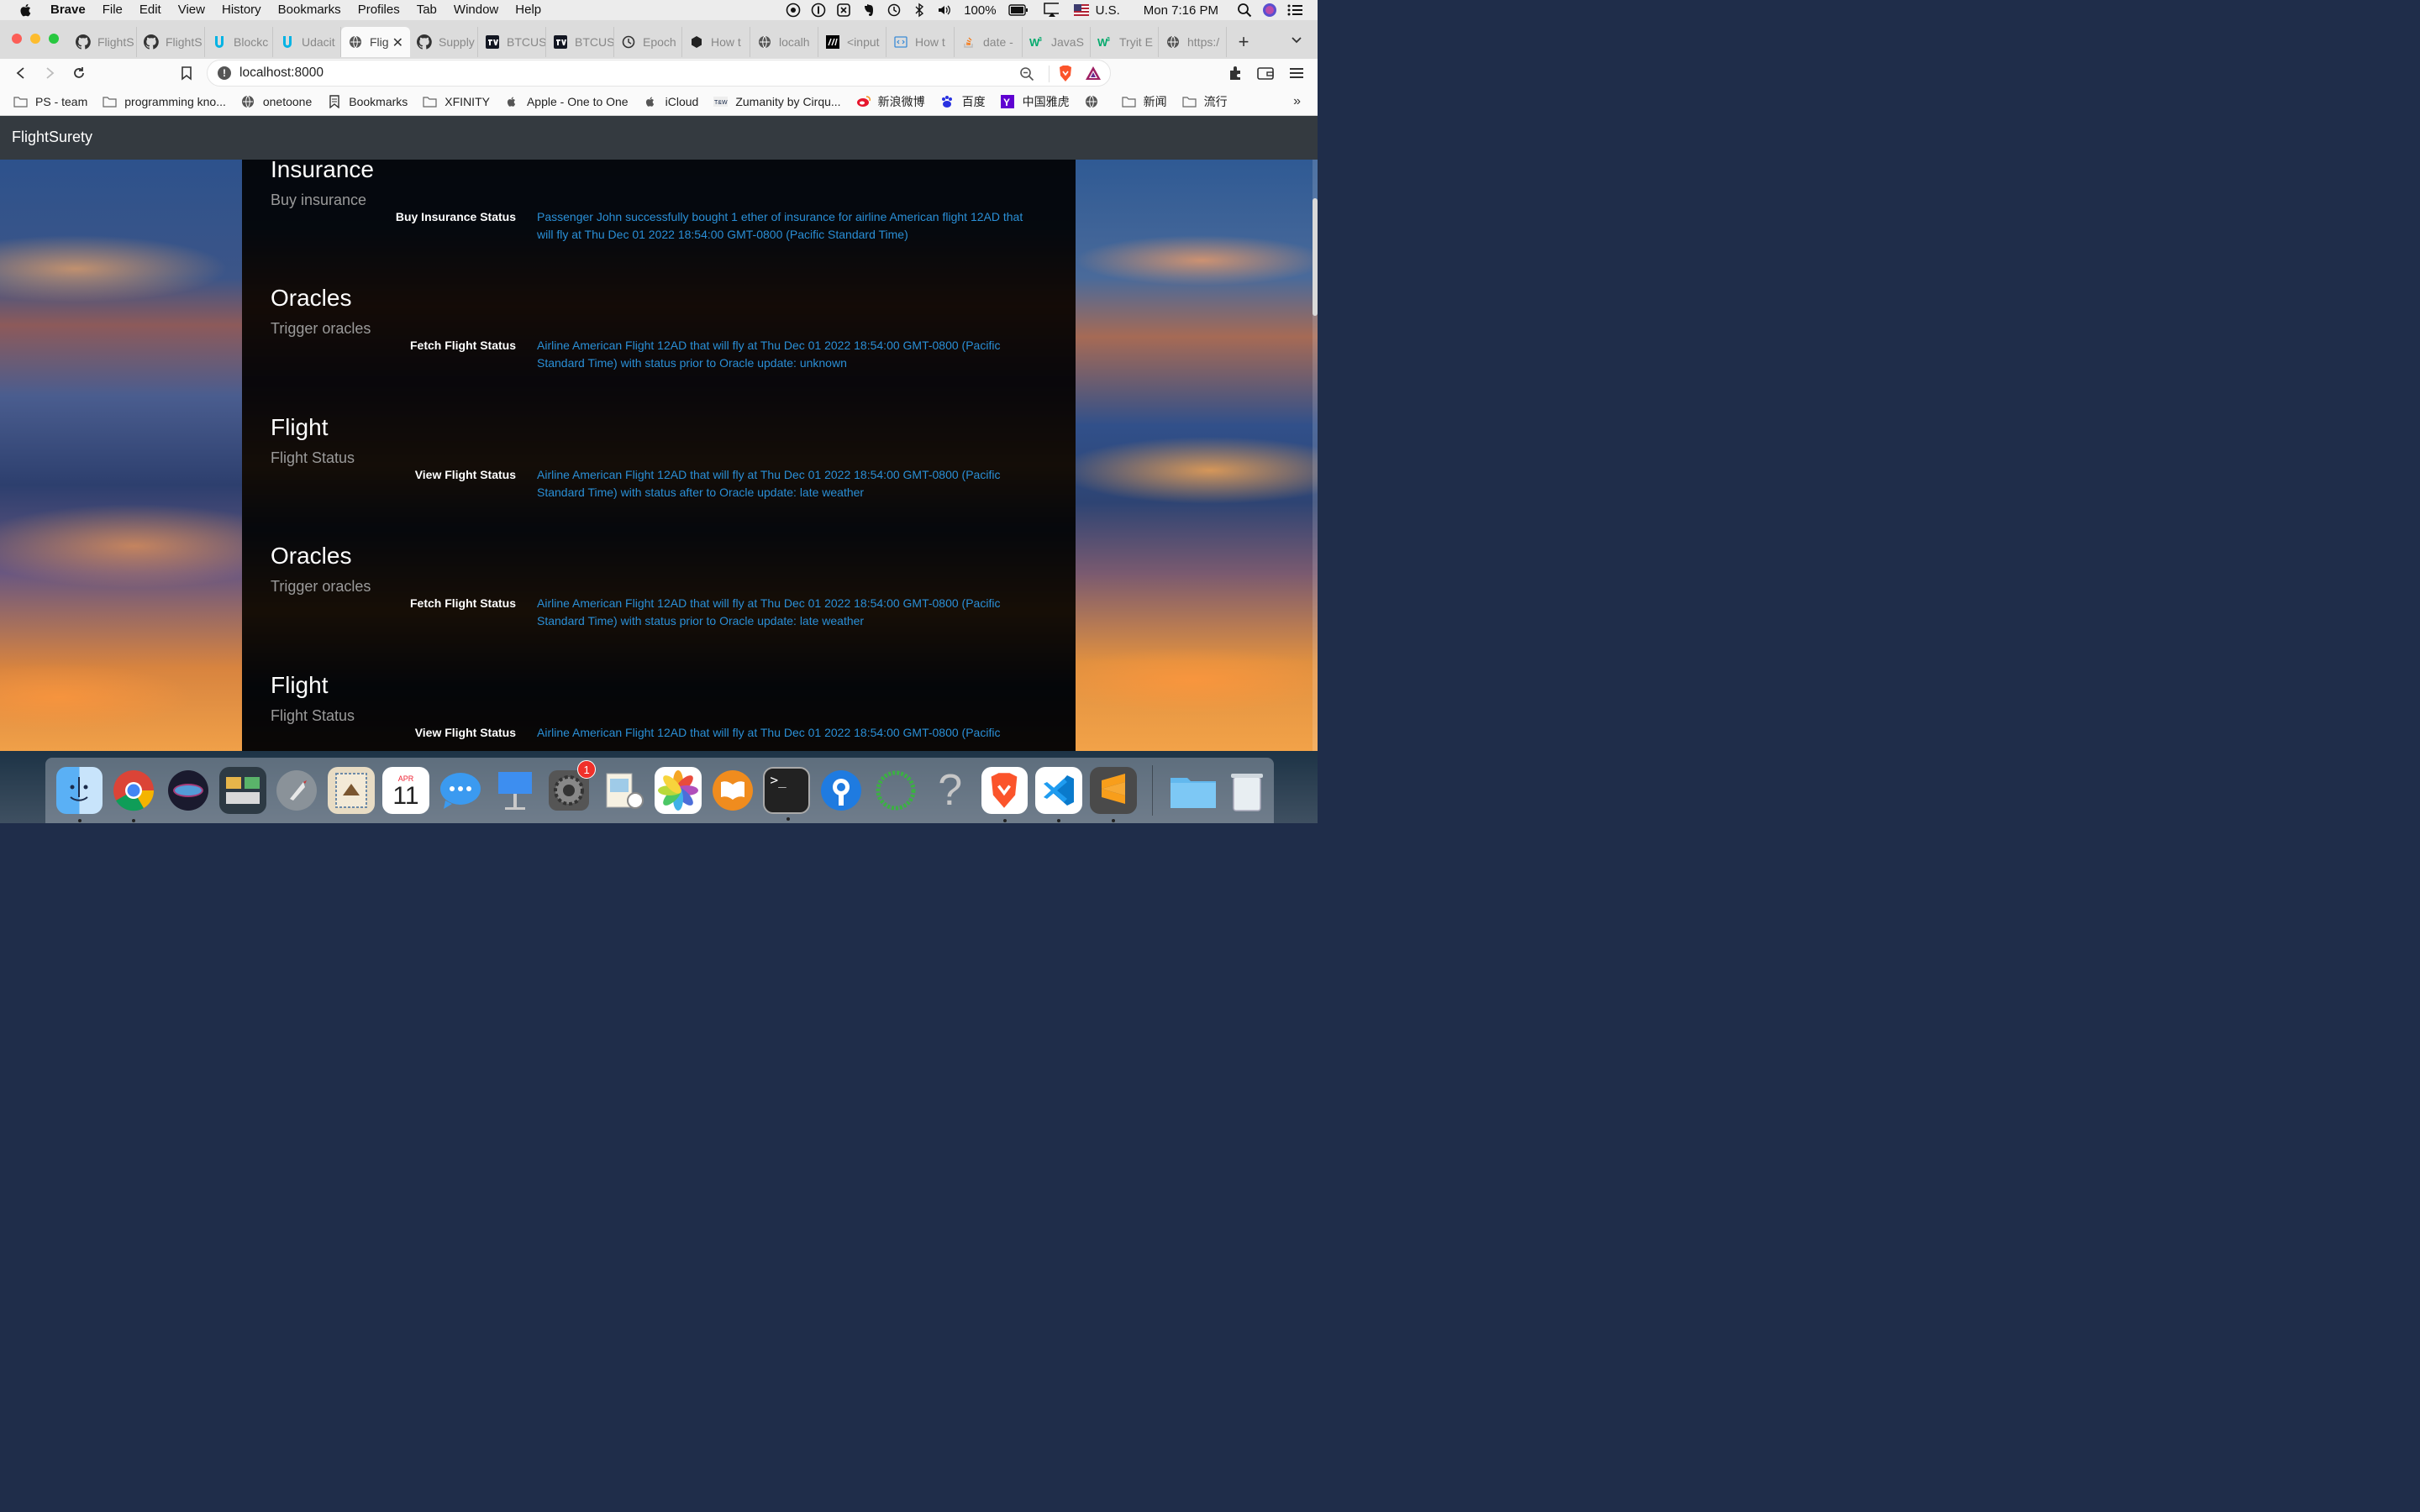  Describe the element at coordinates (133, 794) in the screenshot. I see `chrome-icon` at that location.